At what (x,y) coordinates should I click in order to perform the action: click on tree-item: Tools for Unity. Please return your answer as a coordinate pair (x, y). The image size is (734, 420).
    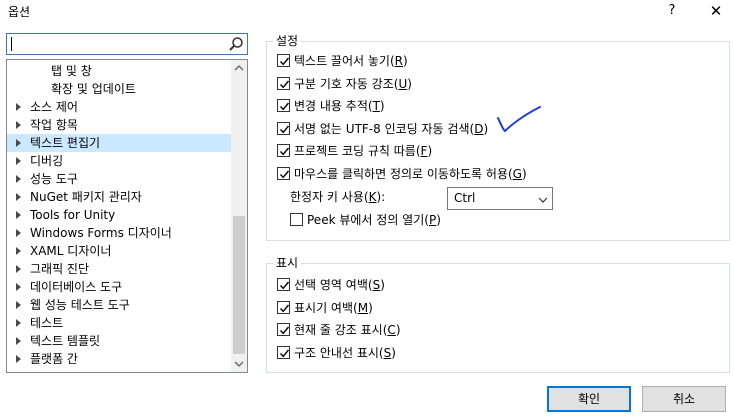
    Looking at the image, I should click on (119, 215).